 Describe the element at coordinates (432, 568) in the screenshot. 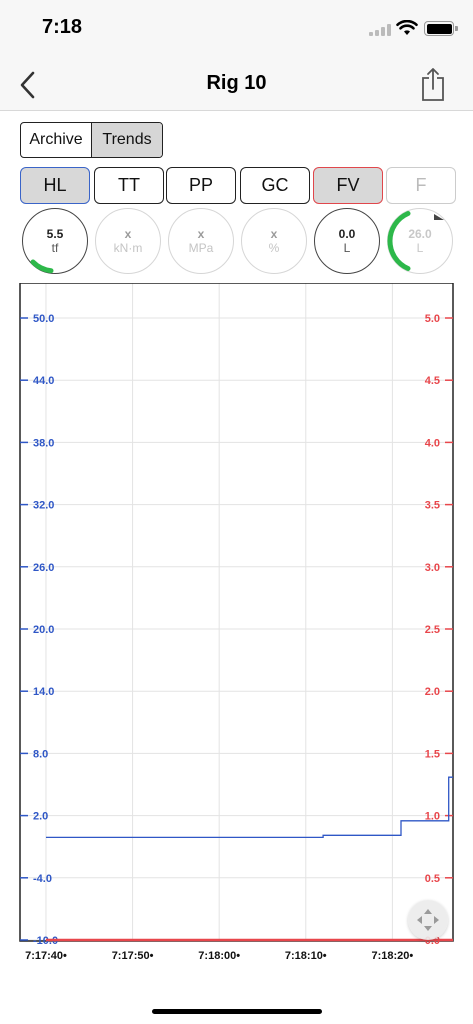

I see `right-axis-tick-label: 3.0` at that location.